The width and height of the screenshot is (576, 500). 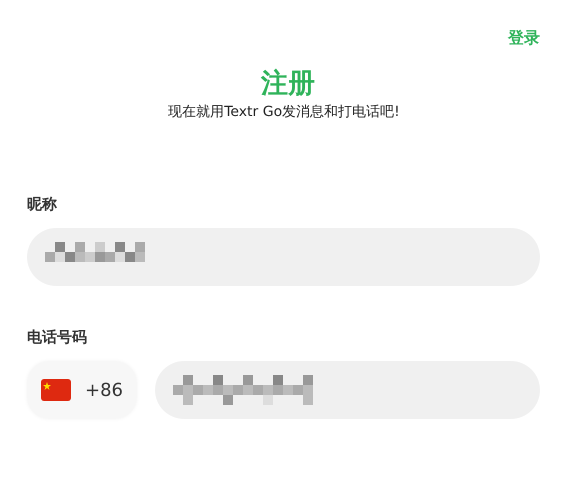 I want to click on field-label: 昵称, so click(x=42, y=204).